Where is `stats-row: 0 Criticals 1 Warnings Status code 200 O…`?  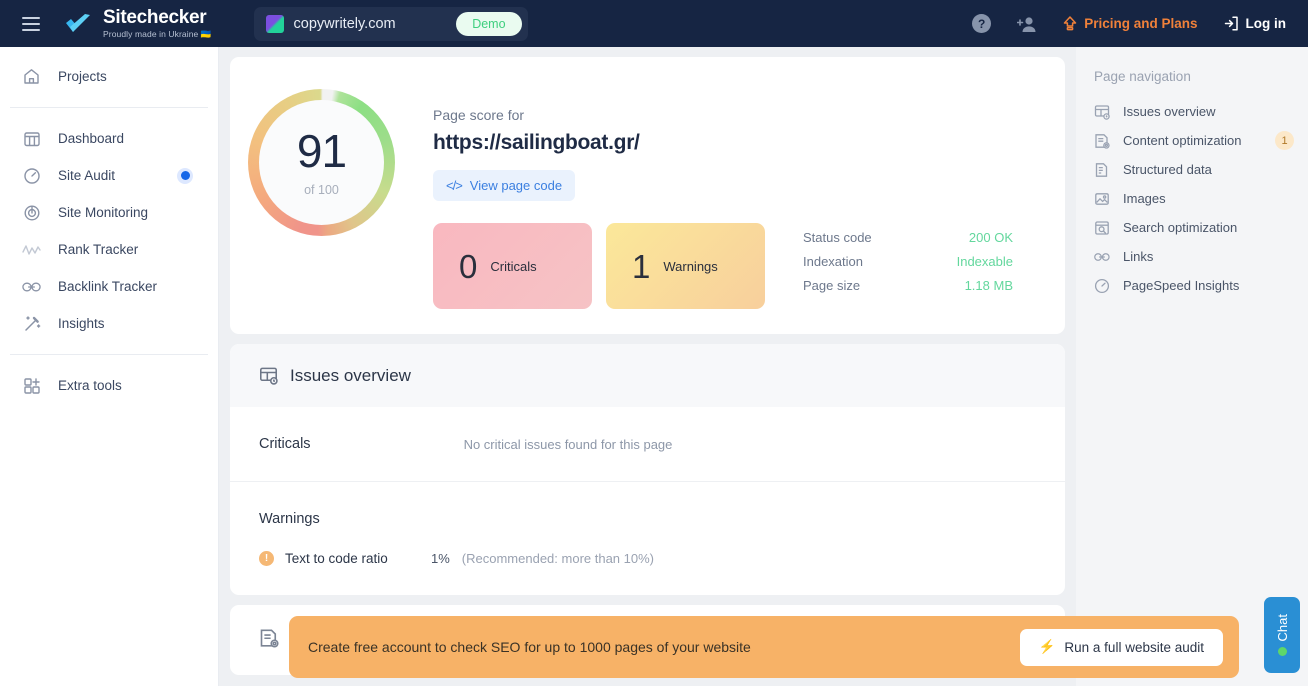
stats-row: 0 Criticals 1 Warnings Status code 200 O… is located at coordinates (749, 266).